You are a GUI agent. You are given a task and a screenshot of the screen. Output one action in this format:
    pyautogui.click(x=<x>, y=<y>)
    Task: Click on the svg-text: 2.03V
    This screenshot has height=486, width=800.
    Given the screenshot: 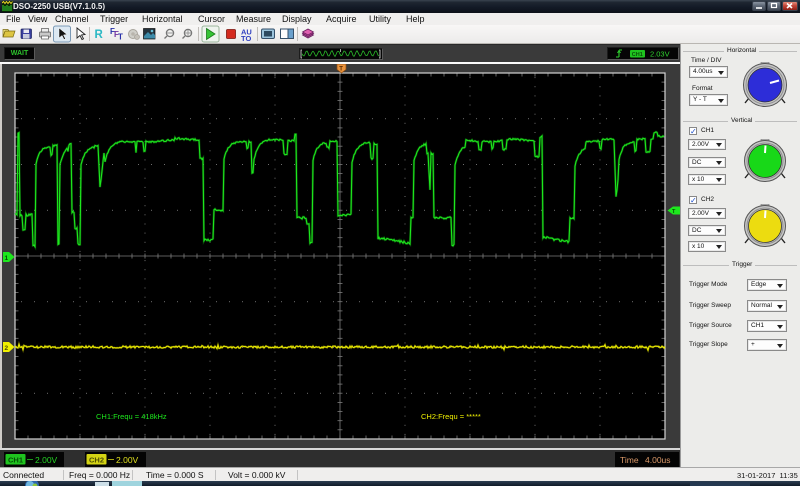 What is the action you would take?
    pyautogui.click(x=660, y=54)
    